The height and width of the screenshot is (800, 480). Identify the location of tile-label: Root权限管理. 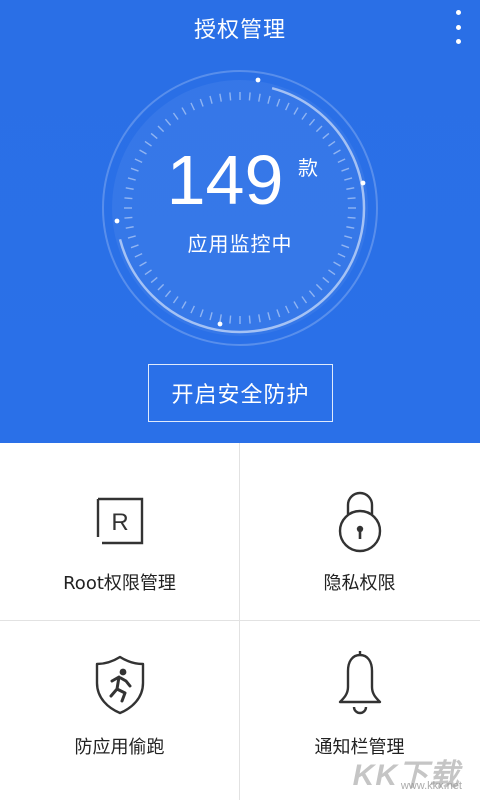
(119, 583).